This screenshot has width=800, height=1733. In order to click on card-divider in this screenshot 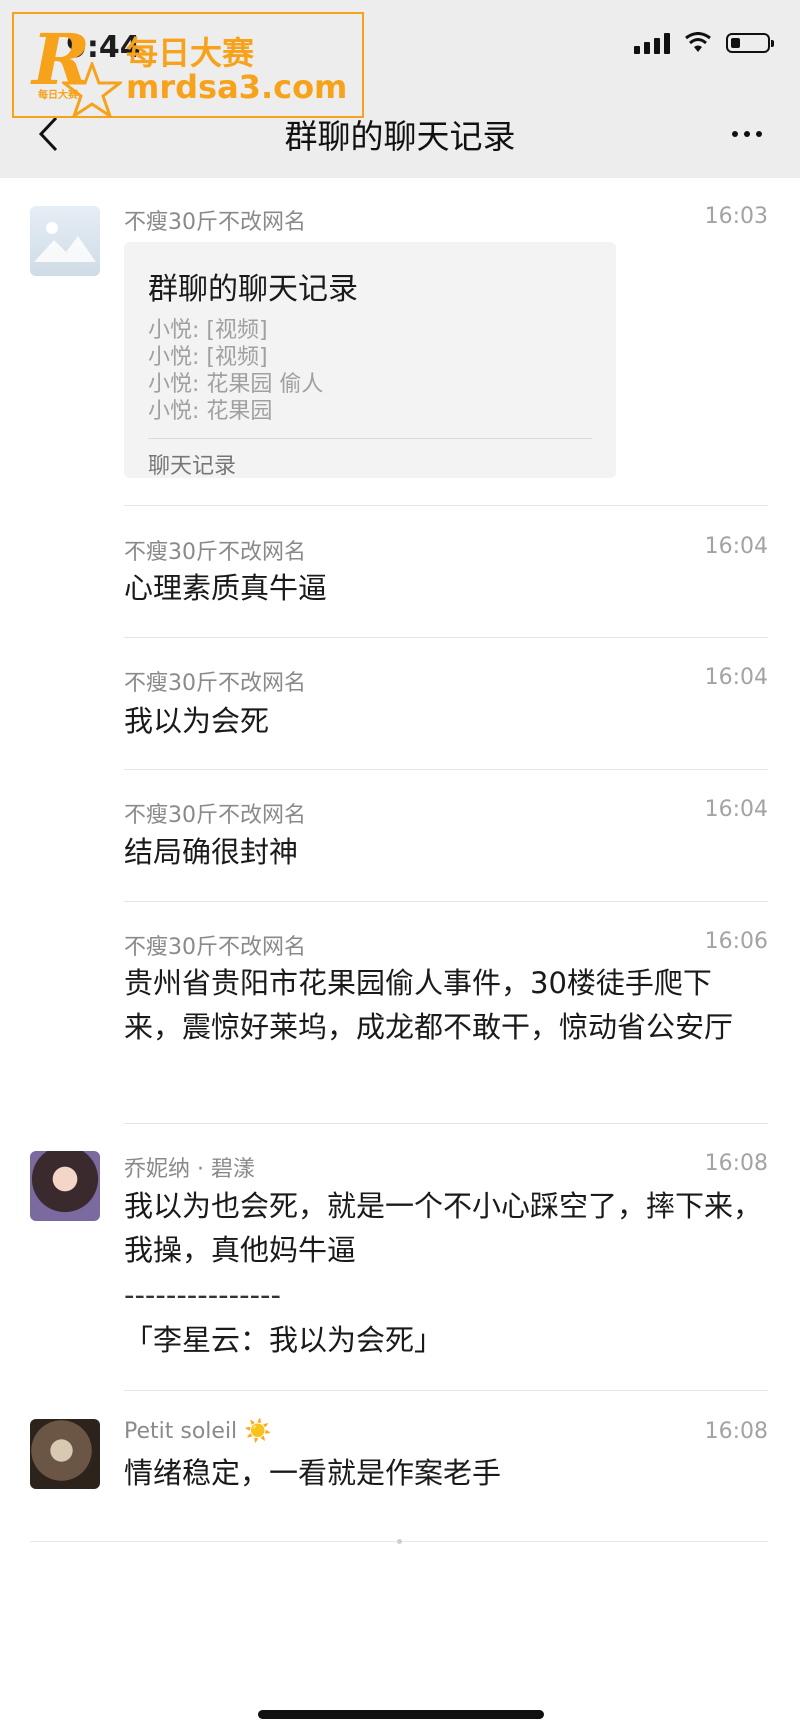, I will do `click(370, 438)`.